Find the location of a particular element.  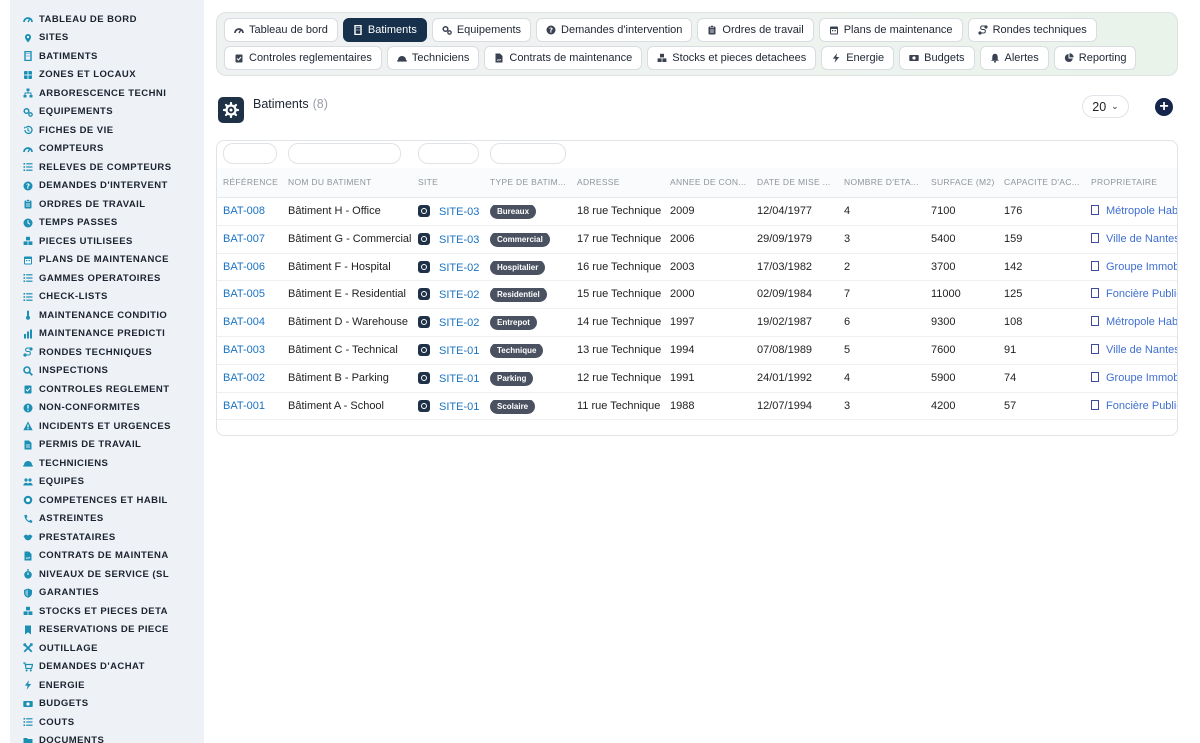

sidebar-item-maintenance-predicti: MAINTENANCE PREDICTI is located at coordinates (107, 334).